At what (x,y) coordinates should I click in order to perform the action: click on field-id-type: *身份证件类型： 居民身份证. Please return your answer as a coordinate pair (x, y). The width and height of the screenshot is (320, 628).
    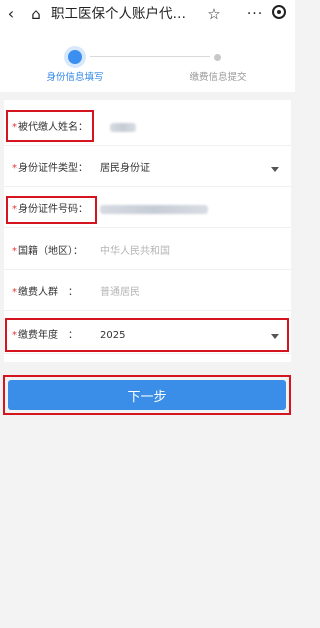
    Looking at the image, I should click on (147, 169).